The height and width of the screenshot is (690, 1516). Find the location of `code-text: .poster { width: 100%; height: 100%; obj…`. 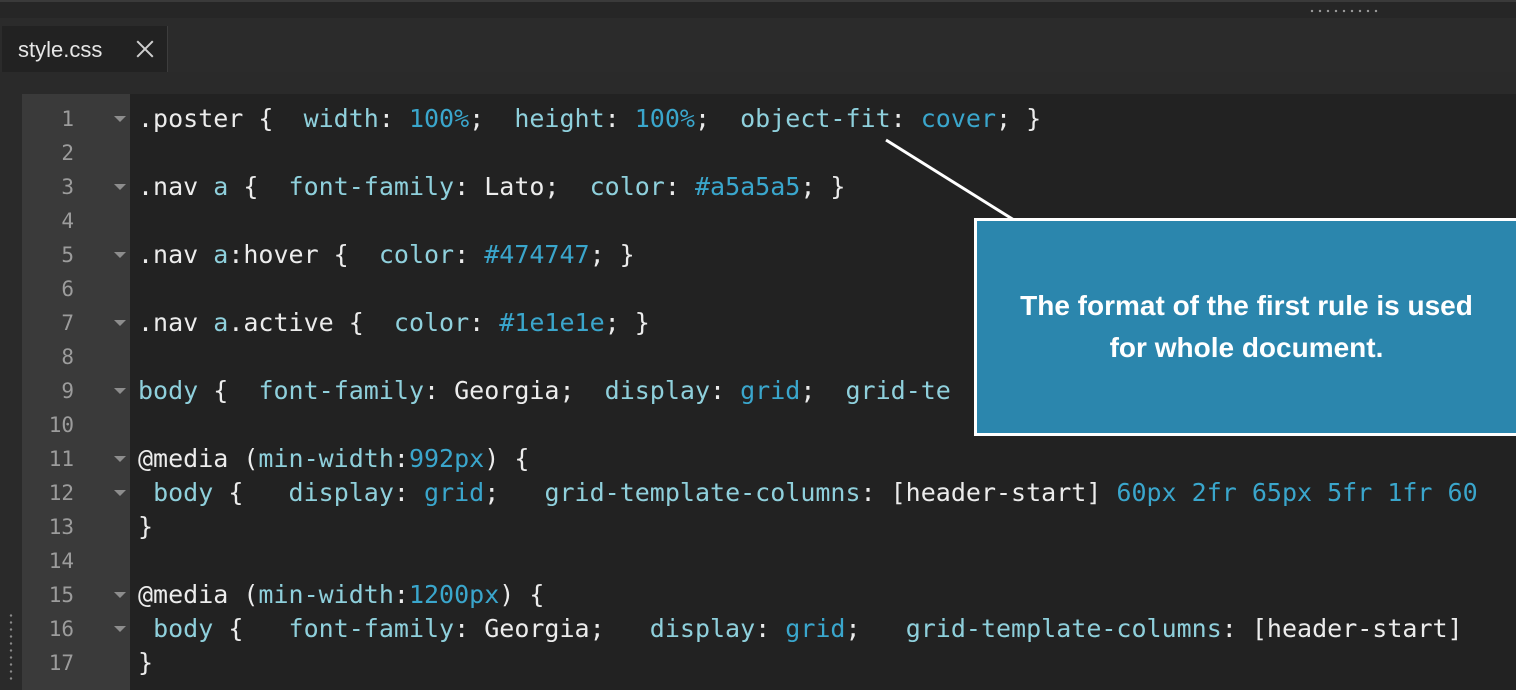

code-text: .poster { width: 100%; height: 100%; obj… is located at coordinates (589, 119).